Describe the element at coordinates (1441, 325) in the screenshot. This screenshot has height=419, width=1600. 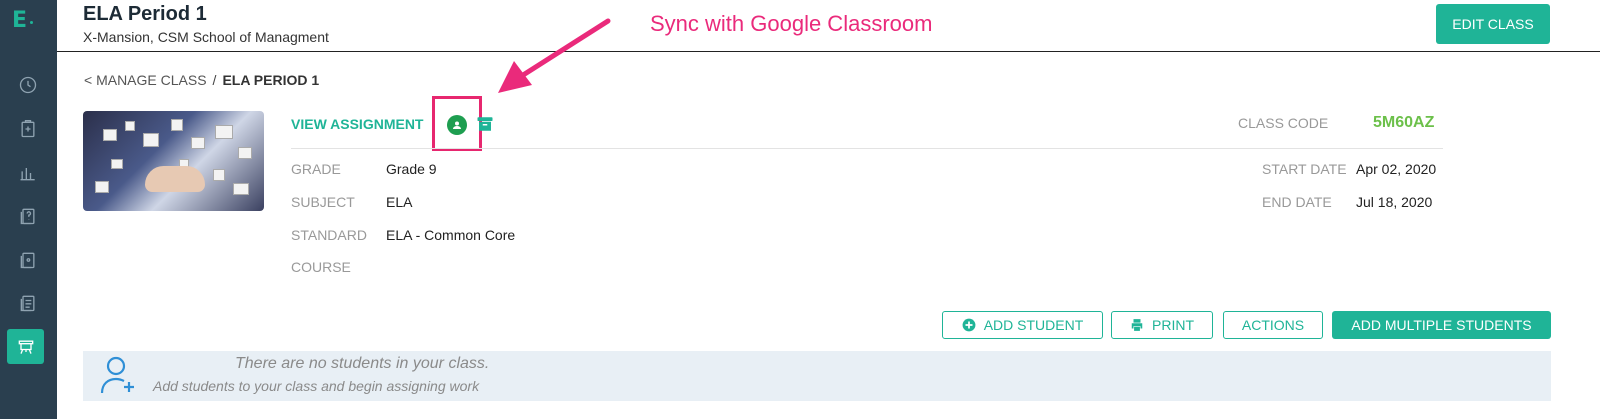
I see `add-multiple-students-button: ADD MULTIPLE STUDENTS` at that location.